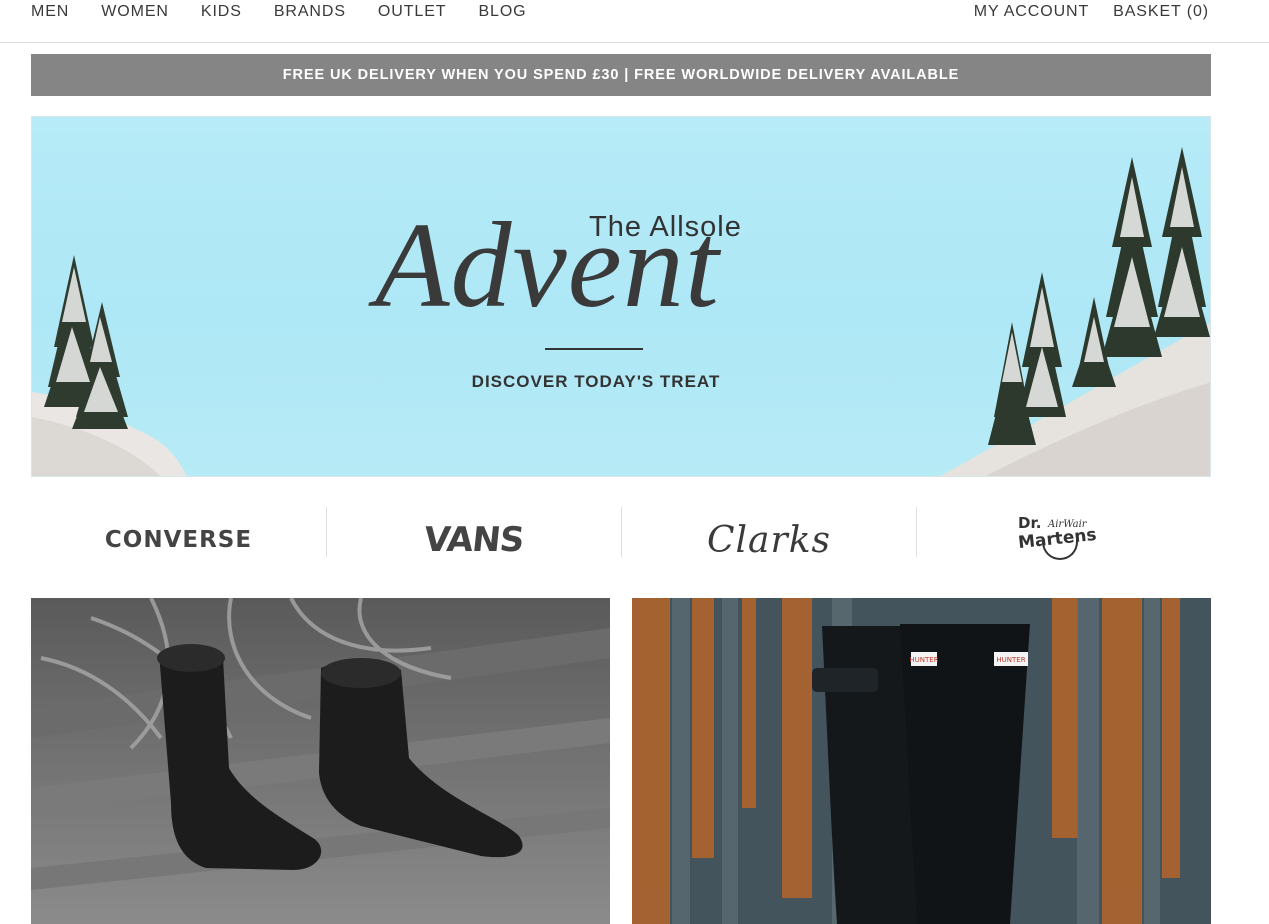 This screenshot has width=1269, height=924. Describe the element at coordinates (412, 12) in the screenshot. I see `nav-outlet: OUTLET` at that location.